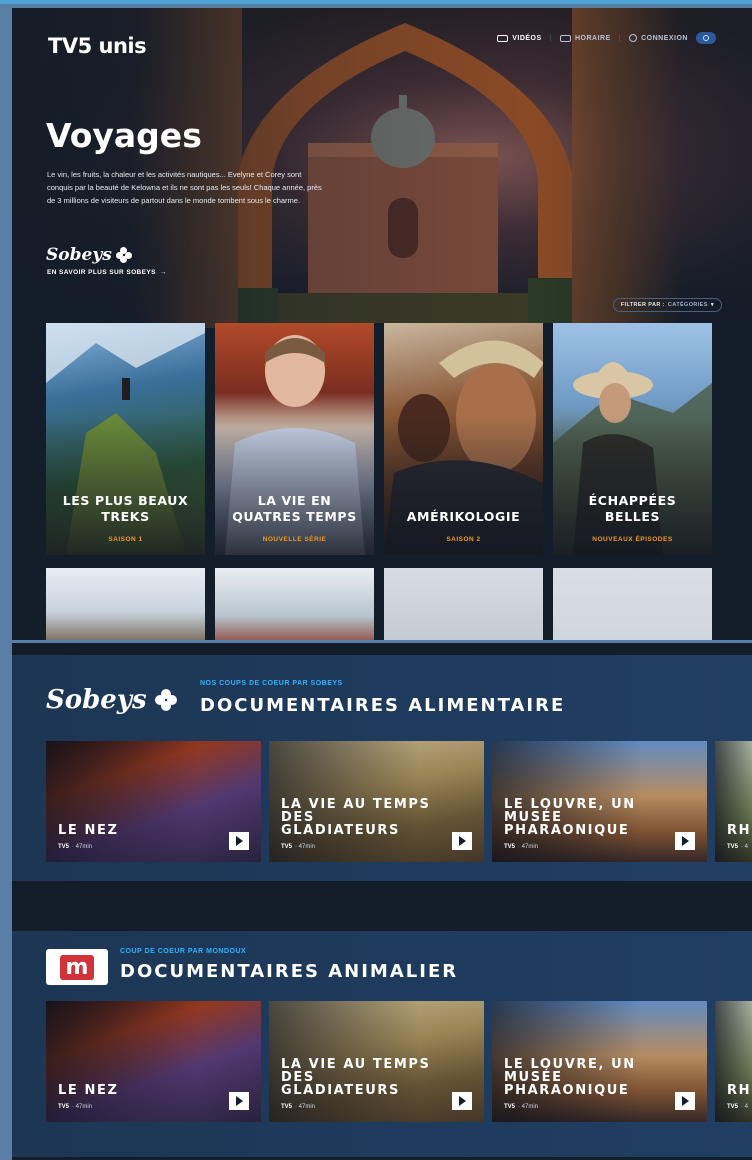 Image resolution: width=752 pixels, height=1160 pixels. Describe the element at coordinates (664, 38) in the screenshot. I see `nav-connexion-label: CONNEXION` at that location.